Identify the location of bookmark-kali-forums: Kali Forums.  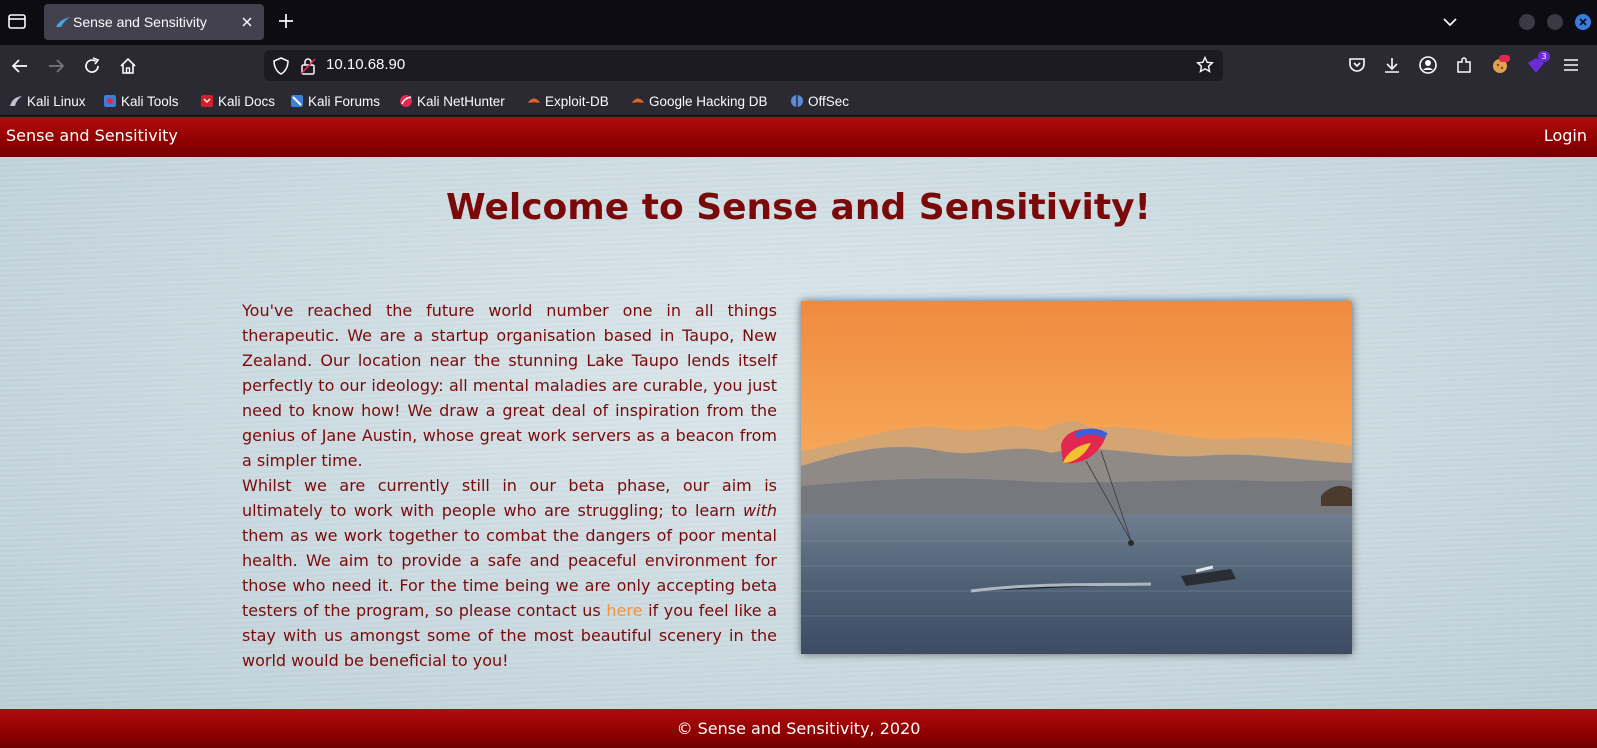
(335, 101).